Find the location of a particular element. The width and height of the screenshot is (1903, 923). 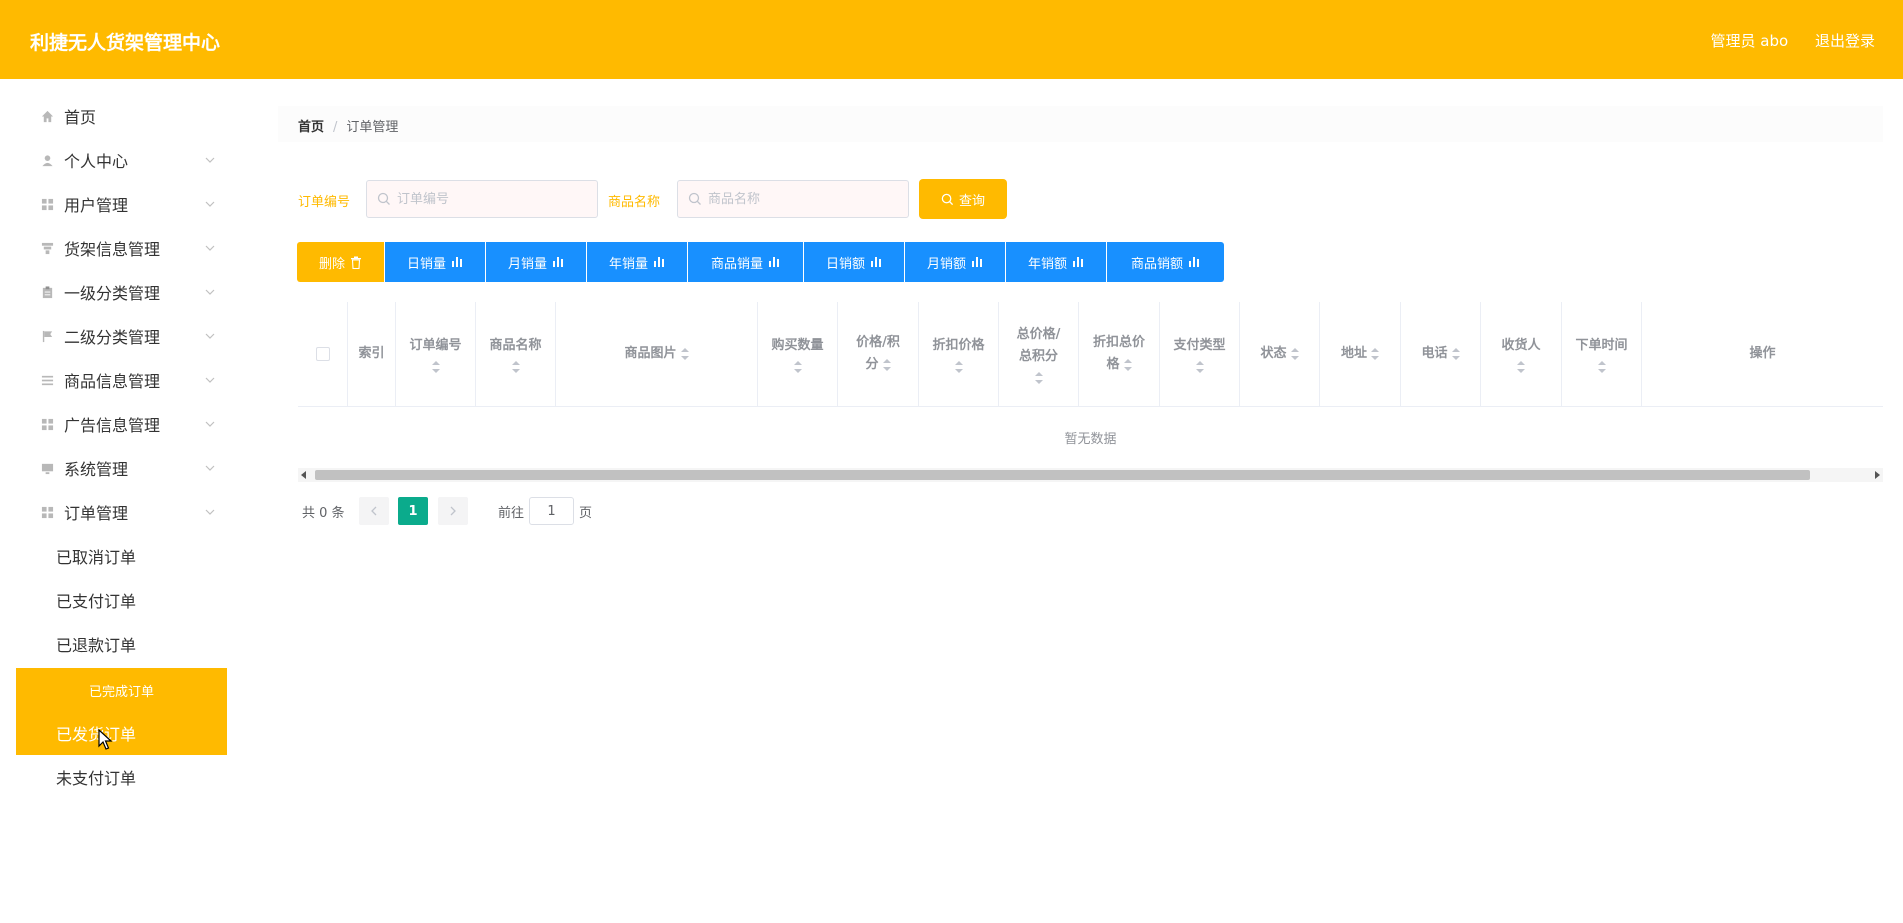

column-header-label: 分 is located at coordinates (872, 364).